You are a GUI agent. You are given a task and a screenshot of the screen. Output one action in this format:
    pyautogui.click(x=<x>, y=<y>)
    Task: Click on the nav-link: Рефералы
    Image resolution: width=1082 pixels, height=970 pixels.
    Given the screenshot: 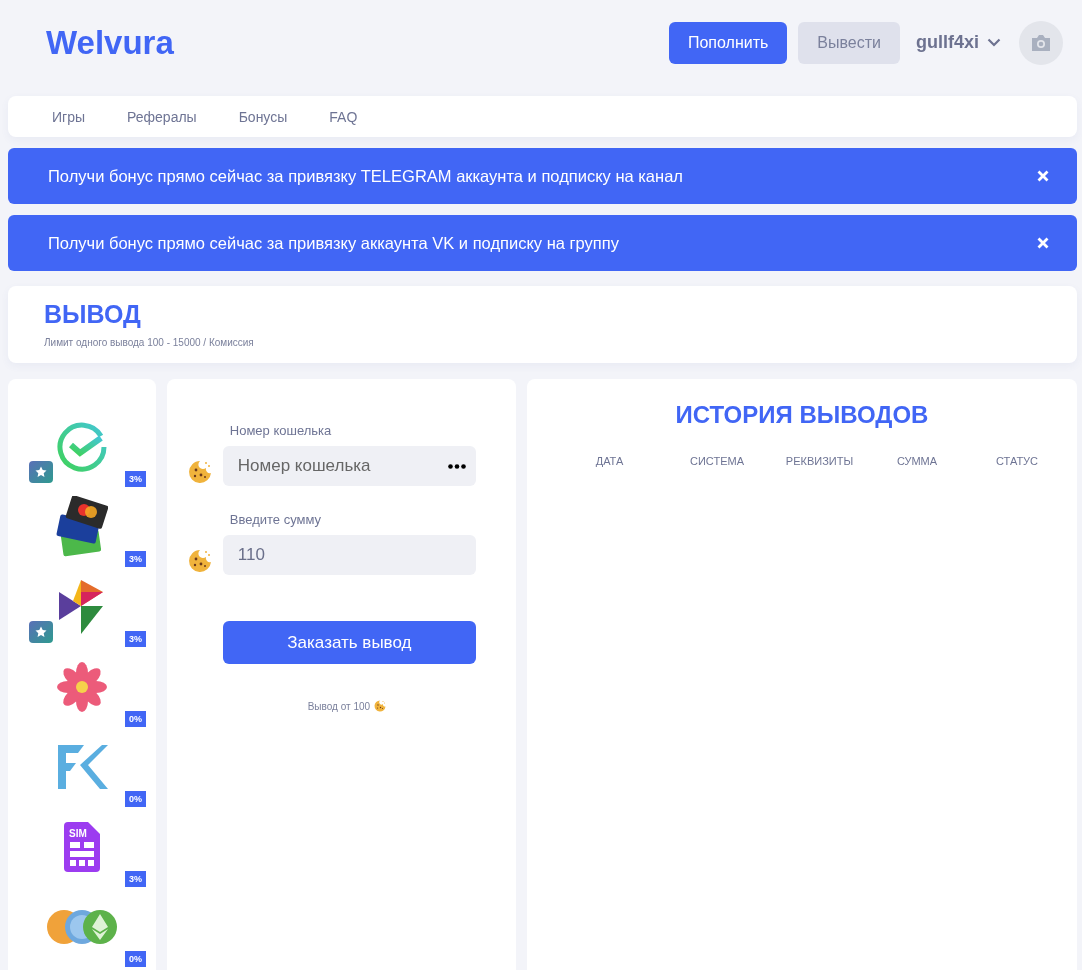 What is the action you would take?
    pyautogui.click(x=172, y=116)
    